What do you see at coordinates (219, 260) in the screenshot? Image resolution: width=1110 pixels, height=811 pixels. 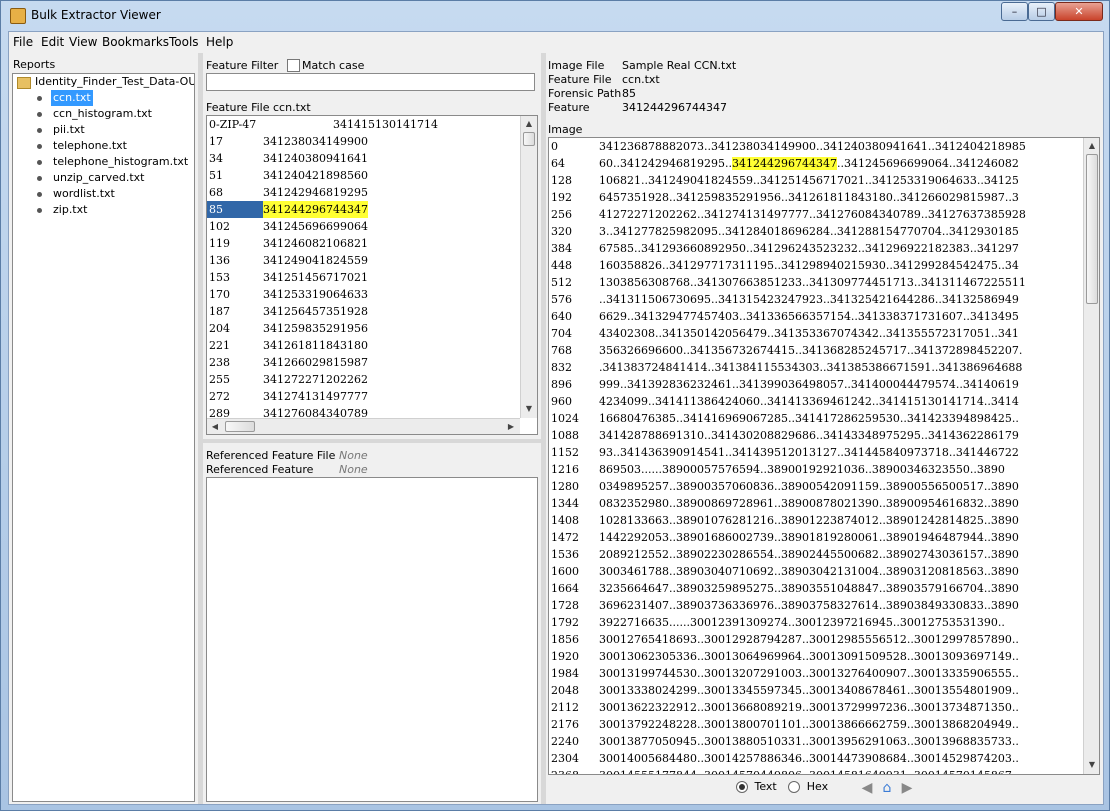 I see `feature-offset: 136` at bounding box center [219, 260].